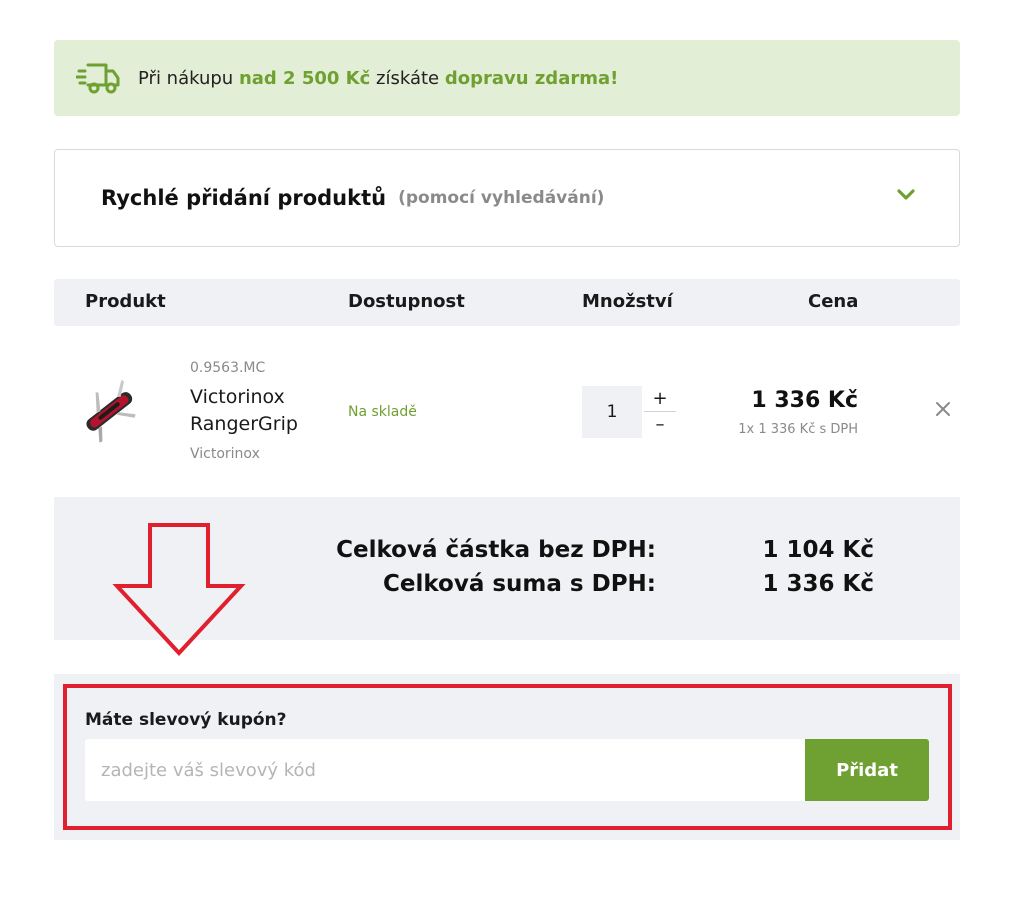 The image size is (1024, 903). What do you see at coordinates (179, 589) in the screenshot?
I see `down-arrow-annotation` at bounding box center [179, 589].